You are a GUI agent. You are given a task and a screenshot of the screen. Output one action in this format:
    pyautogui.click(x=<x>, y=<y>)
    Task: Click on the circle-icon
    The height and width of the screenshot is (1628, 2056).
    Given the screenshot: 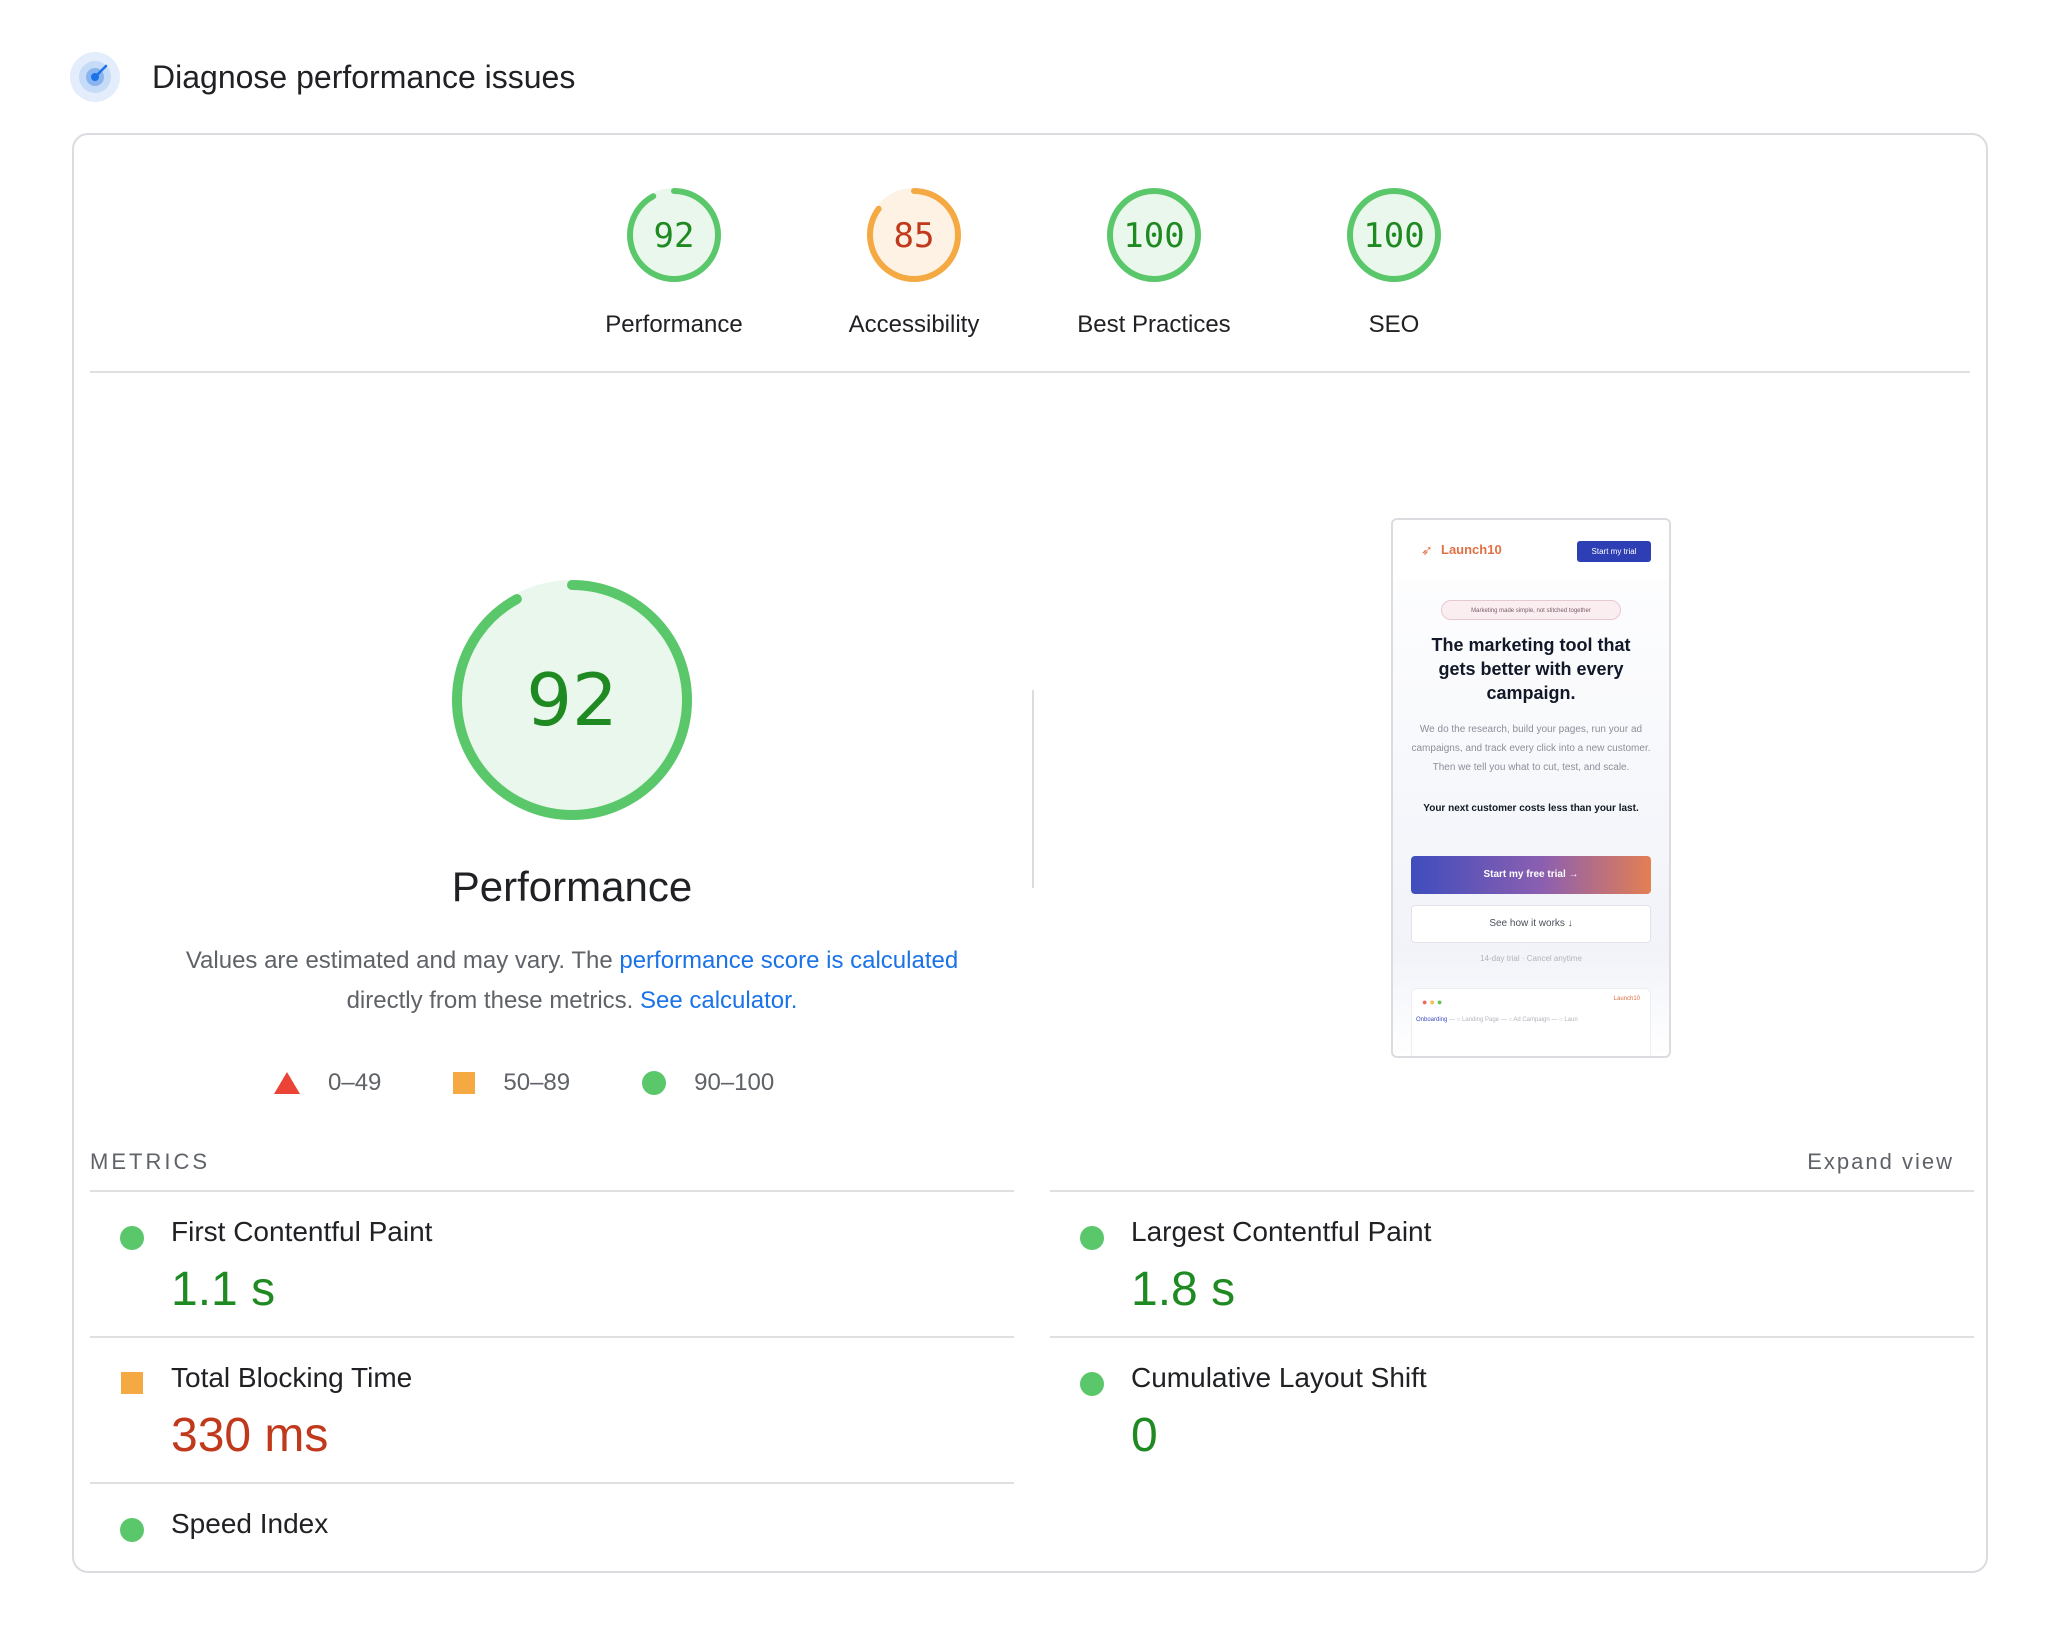 What is the action you would take?
    pyautogui.click(x=654, y=1083)
    